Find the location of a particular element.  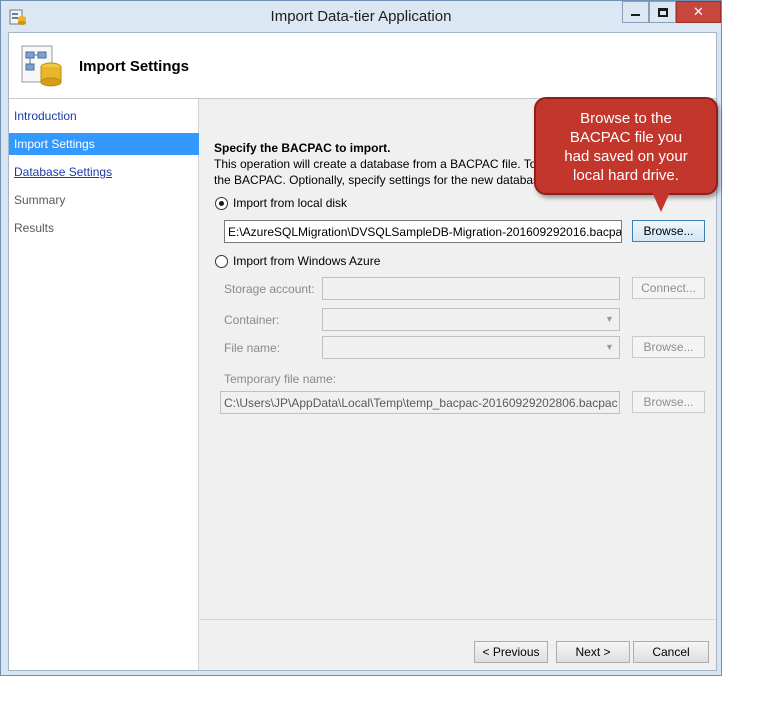

minimize-button is located at coordinates (635, 12).